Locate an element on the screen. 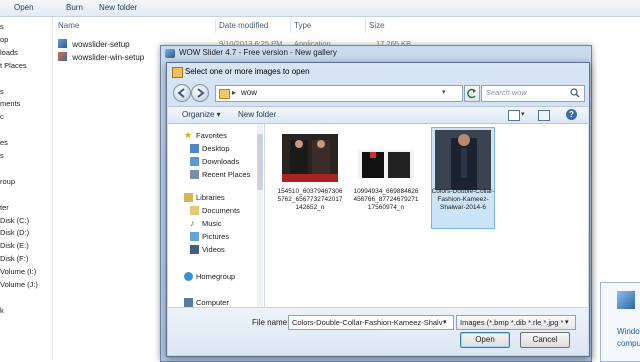 The height and width of the screenshot is (362, 640). recent-places-icon is located at coordinates (194, 174).